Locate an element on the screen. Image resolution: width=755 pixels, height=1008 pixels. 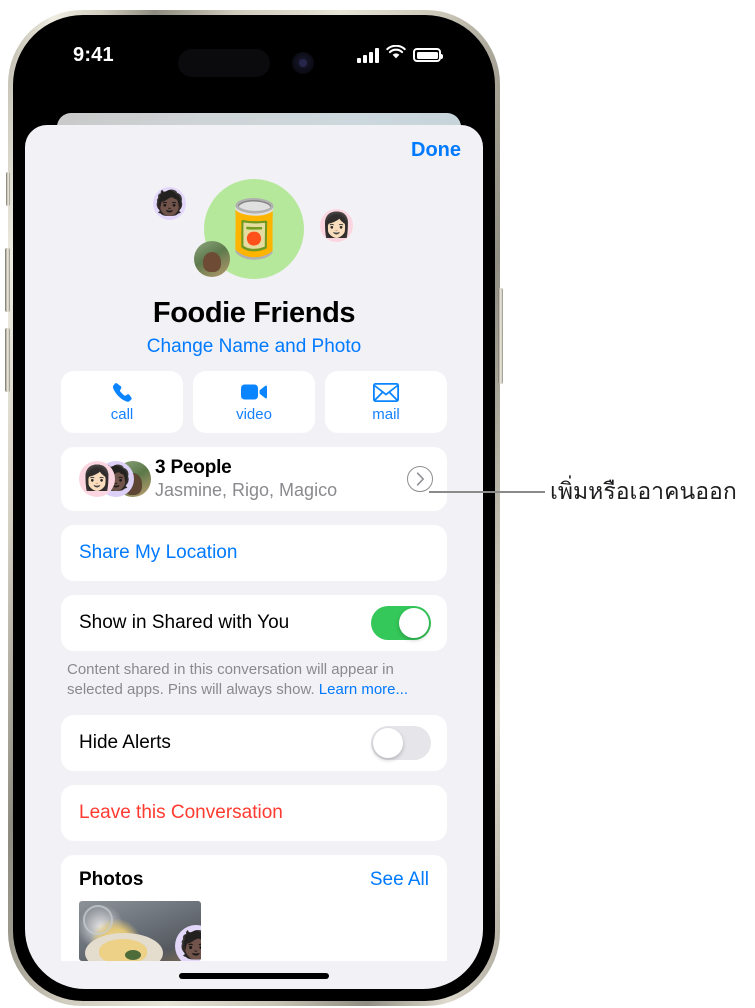
member-avatar-stack: 🧑🏿 👩🏻 is located at coordinates (116, 479).